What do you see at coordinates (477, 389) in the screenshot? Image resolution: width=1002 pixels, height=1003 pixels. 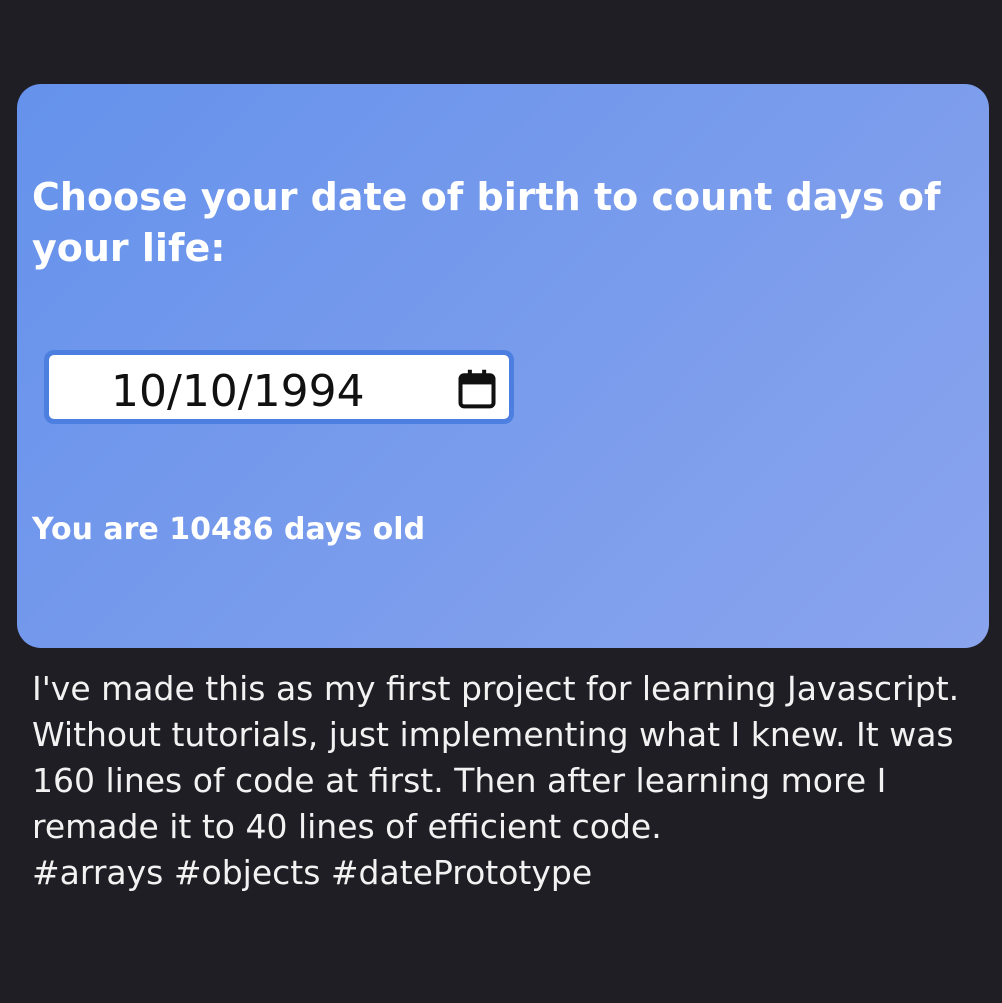 I see `calendar-icon` at bounding box center [477, 389].